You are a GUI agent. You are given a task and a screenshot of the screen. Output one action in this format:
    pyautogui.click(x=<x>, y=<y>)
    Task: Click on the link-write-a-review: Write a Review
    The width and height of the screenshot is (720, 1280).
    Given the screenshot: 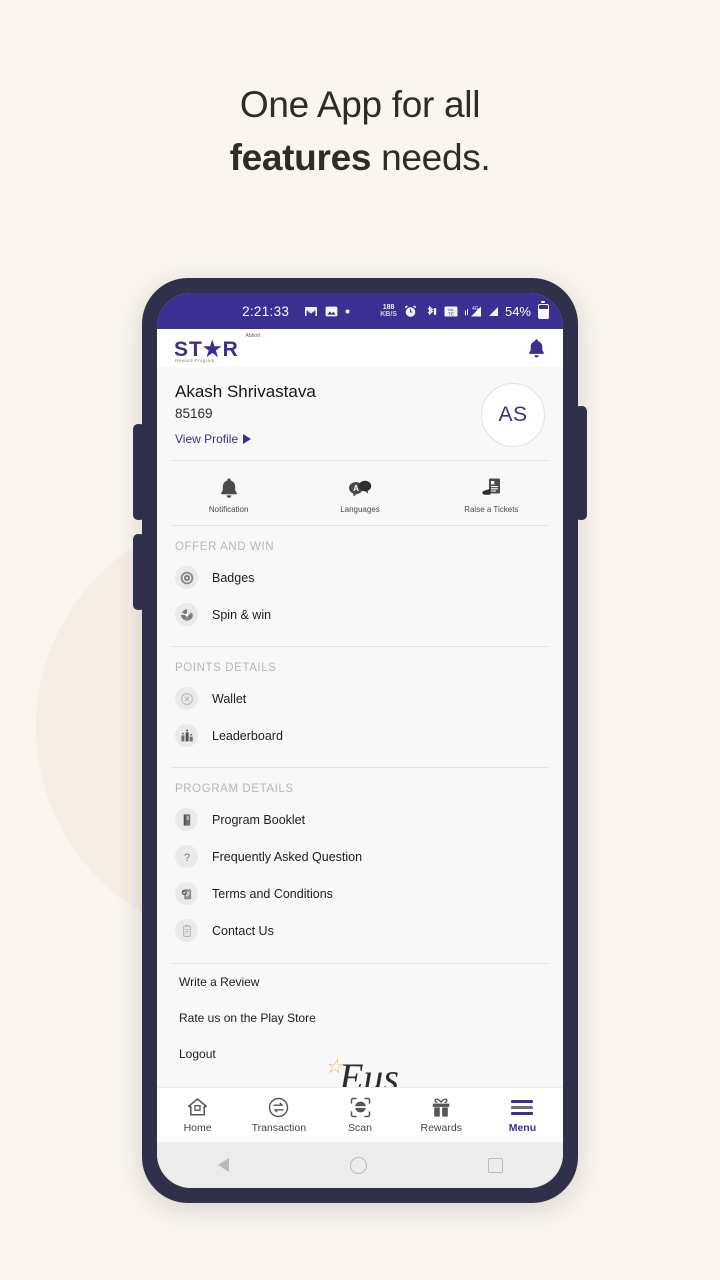 What is the action you would take?
    pyautogui.click(x=360, y=982)
    